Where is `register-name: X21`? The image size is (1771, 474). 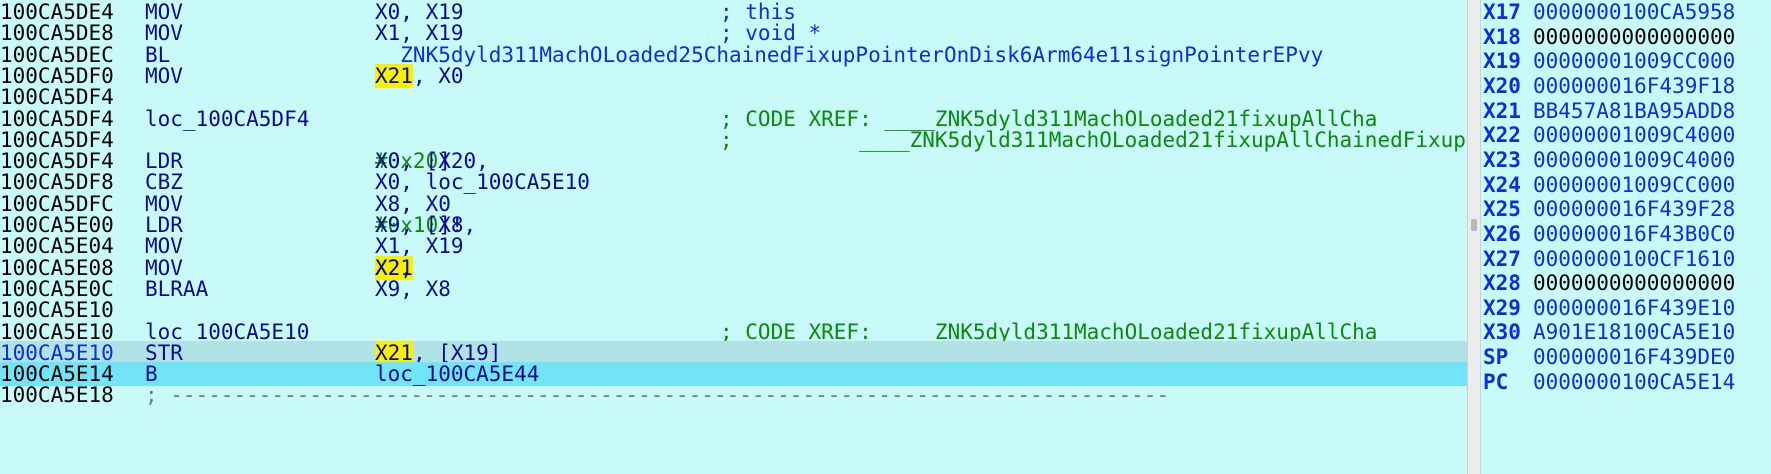
register-name: X21 is located at coordinates (1502, 110).